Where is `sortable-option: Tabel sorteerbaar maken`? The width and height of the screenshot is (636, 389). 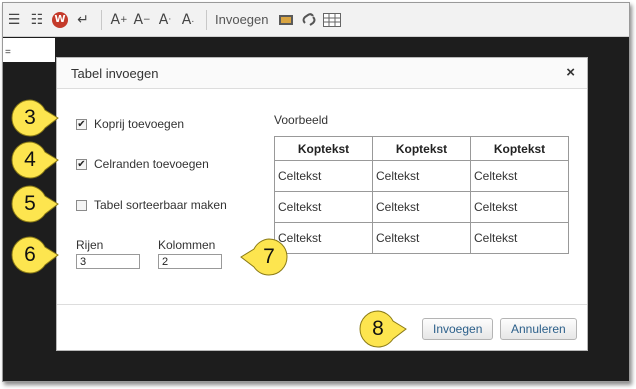
sortable-option: Tabel sorteerbaar maken is located at coordinates (151, 205).